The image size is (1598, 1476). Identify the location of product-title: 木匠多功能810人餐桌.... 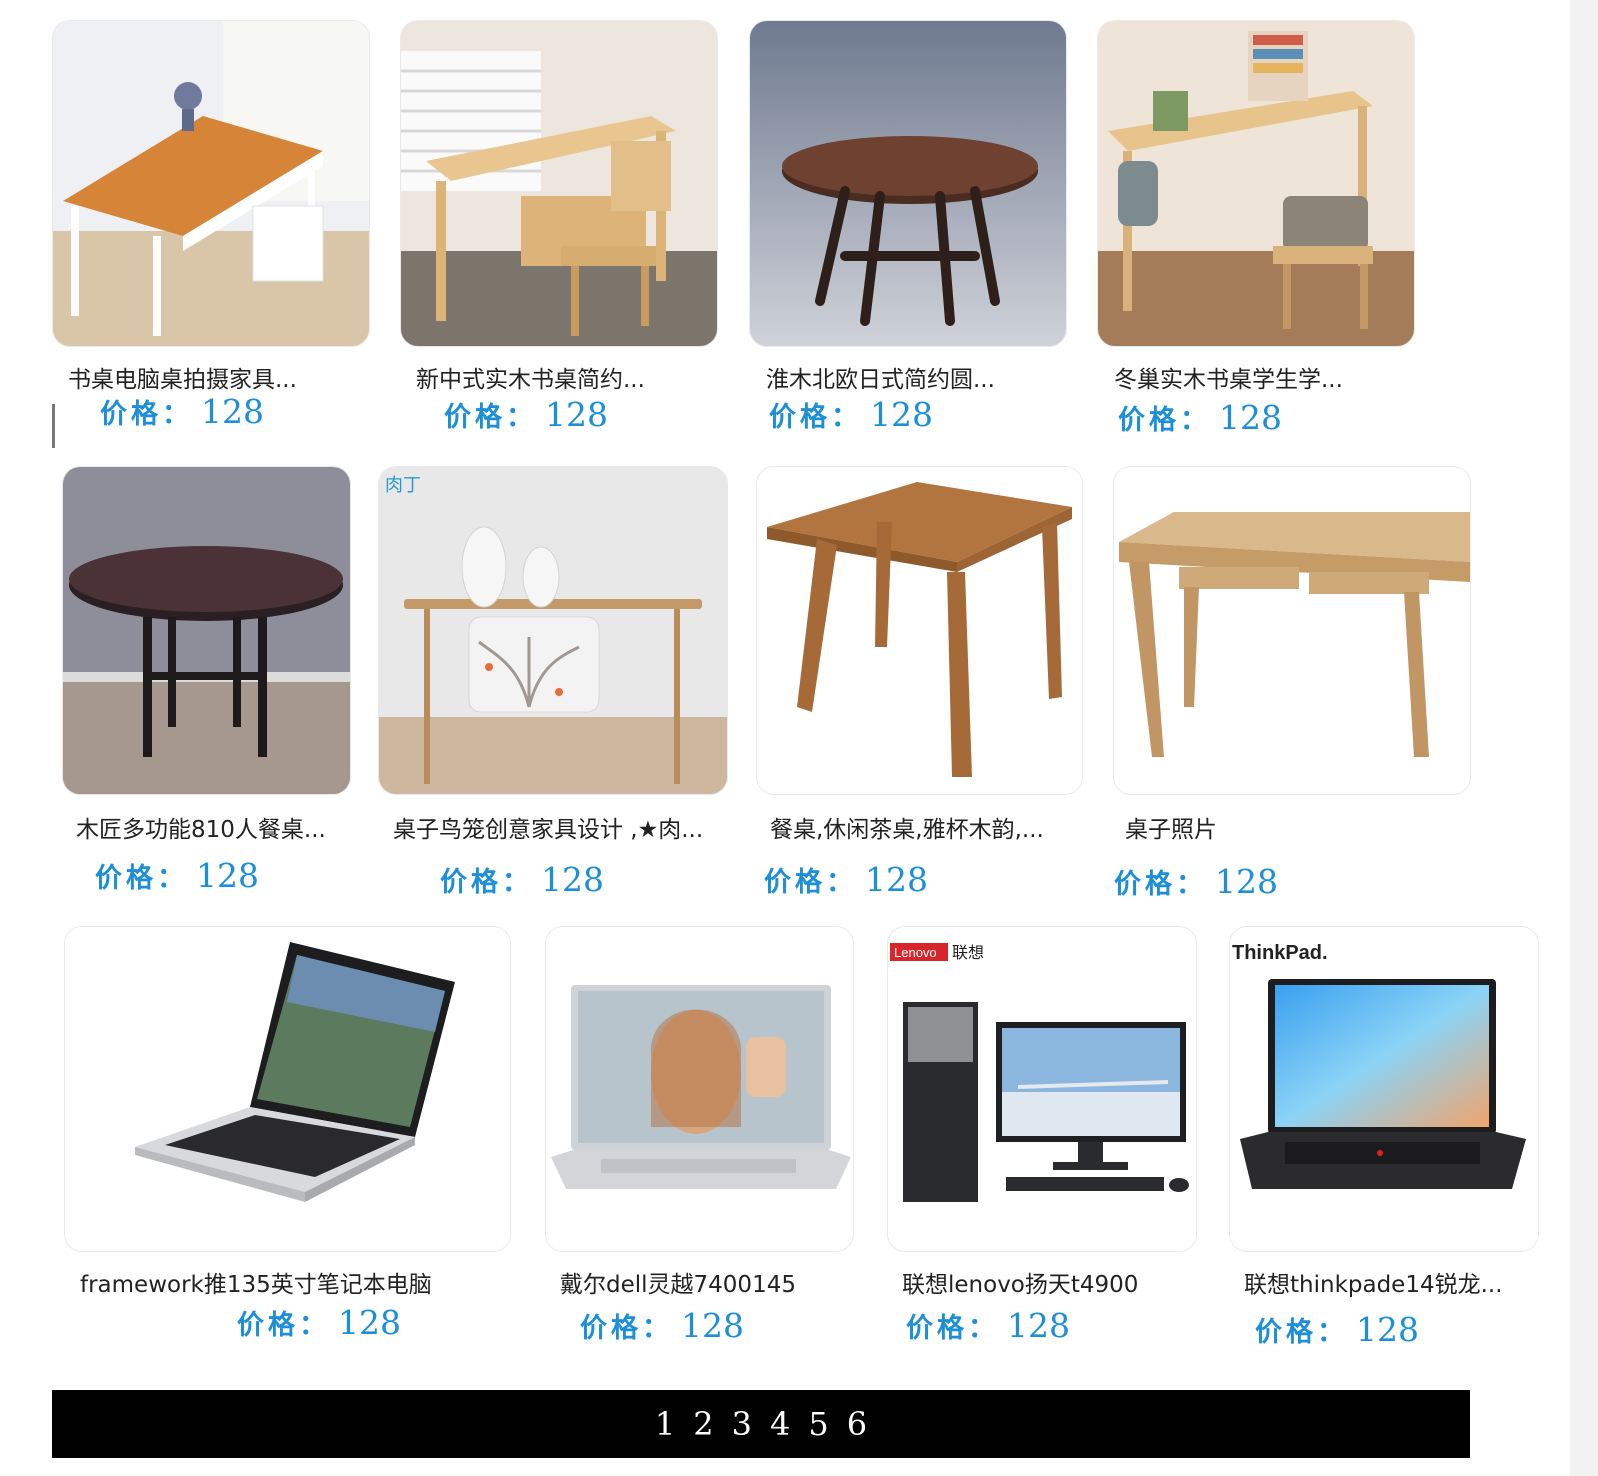
(211, 827).